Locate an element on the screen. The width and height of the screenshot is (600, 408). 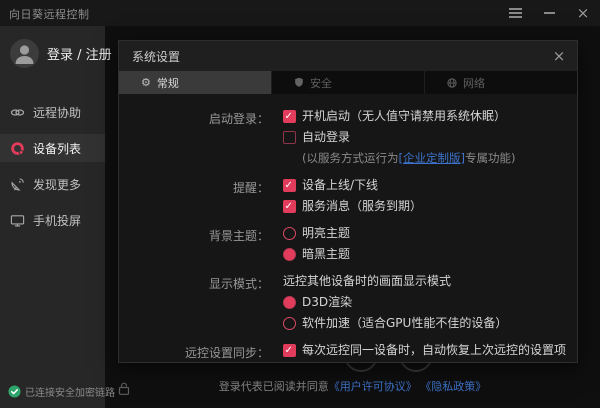
option-software-accel: 软件加速（适合GPU性能不佳的设备） is located at coordinates (395, 323).